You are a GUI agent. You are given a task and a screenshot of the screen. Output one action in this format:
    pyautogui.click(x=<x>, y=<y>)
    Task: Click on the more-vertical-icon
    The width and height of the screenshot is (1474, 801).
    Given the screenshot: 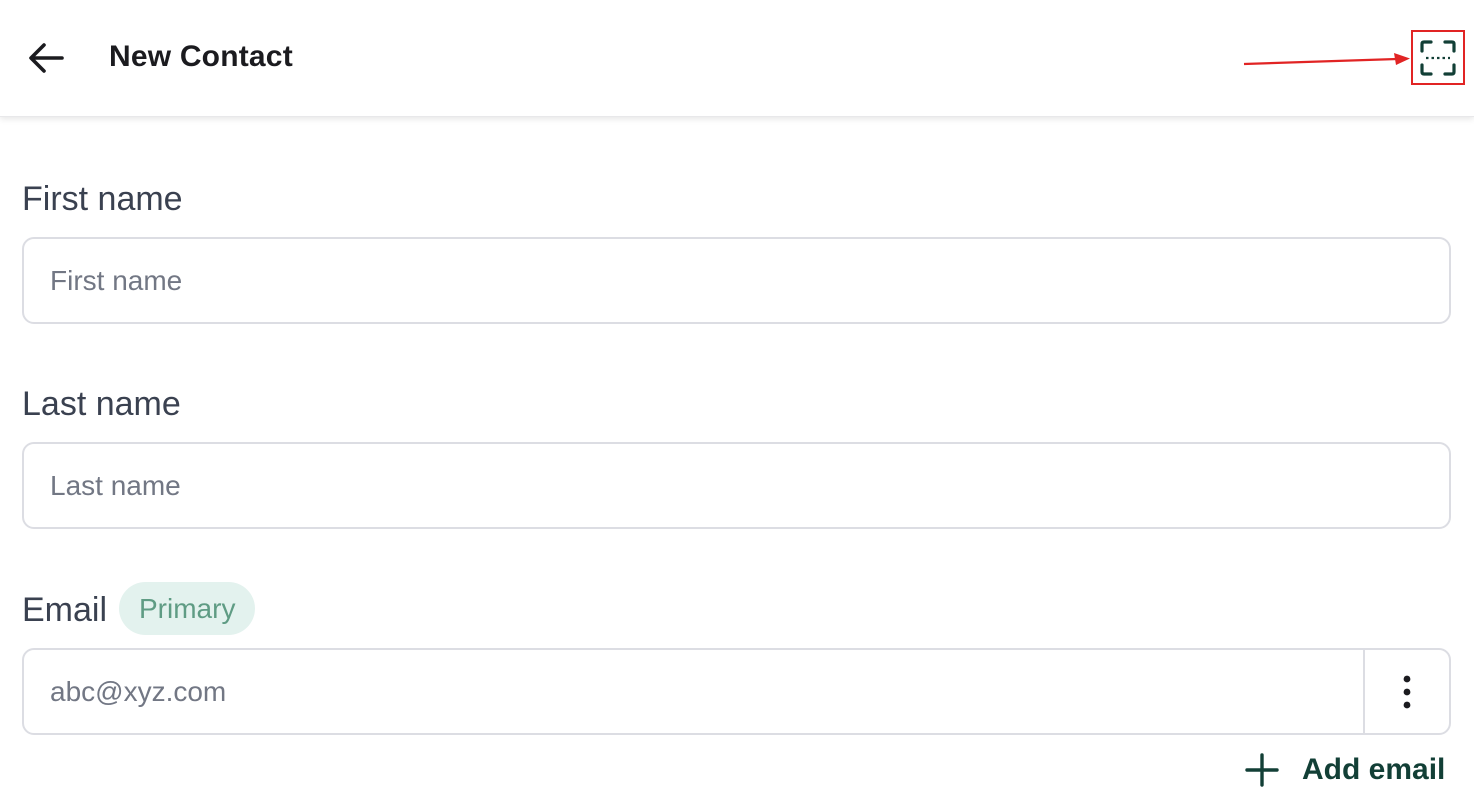 What is the action you would take?
    pyautogui.click(x=1407, y=691)
    